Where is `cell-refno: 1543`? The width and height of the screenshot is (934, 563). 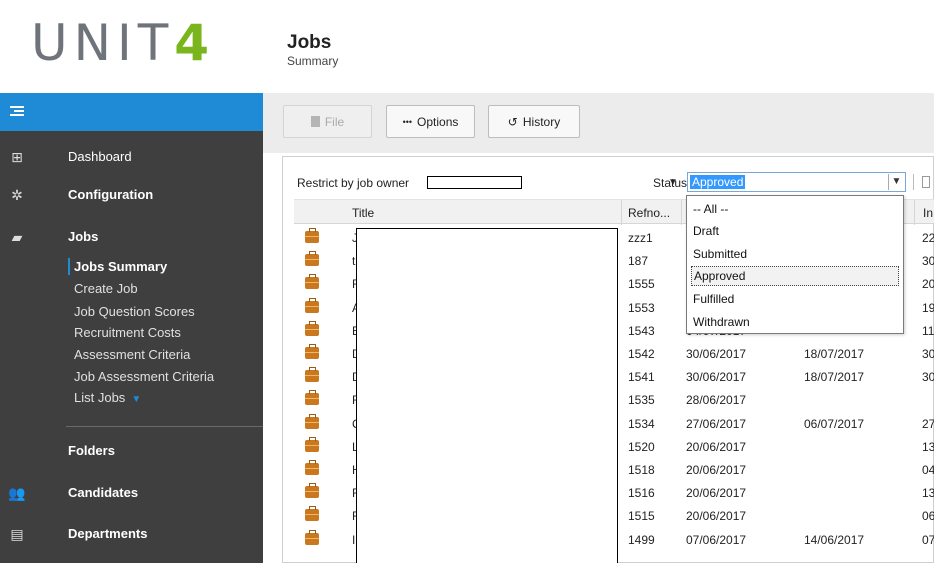 cell-refno: 1543 is located at coordinates (641, 330).